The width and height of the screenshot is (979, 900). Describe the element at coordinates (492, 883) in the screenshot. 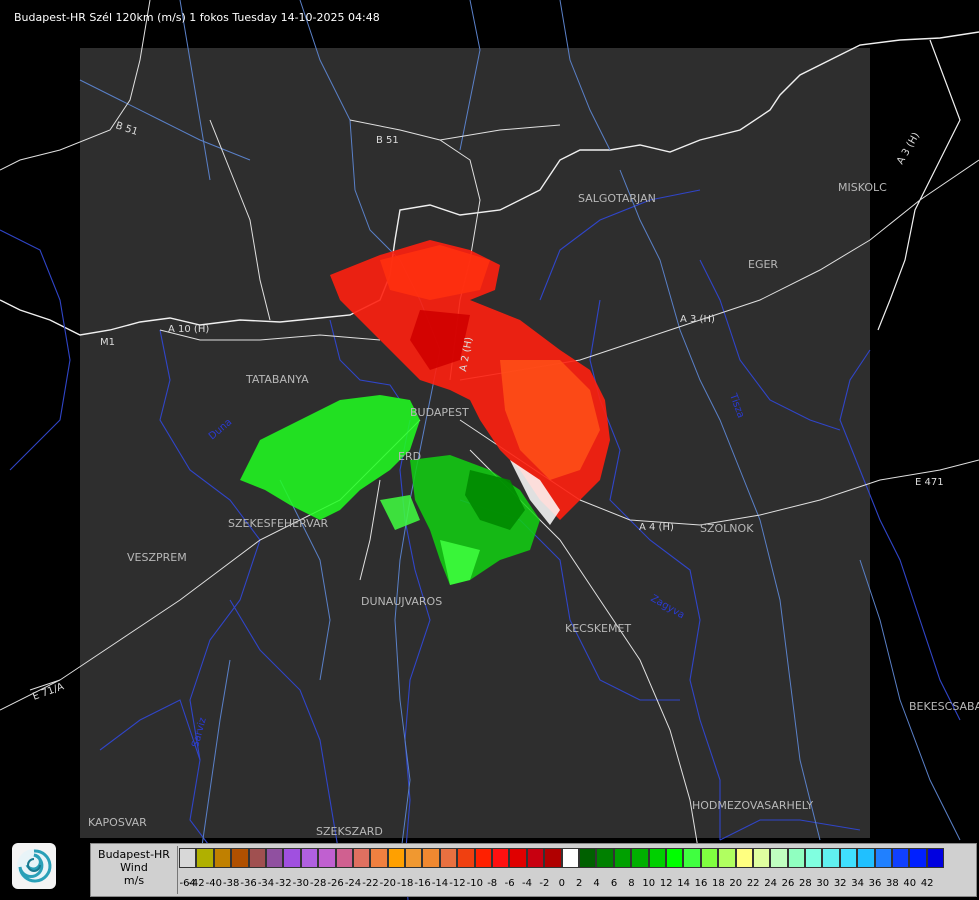

I see `legend-tick-label: -8` at that location.